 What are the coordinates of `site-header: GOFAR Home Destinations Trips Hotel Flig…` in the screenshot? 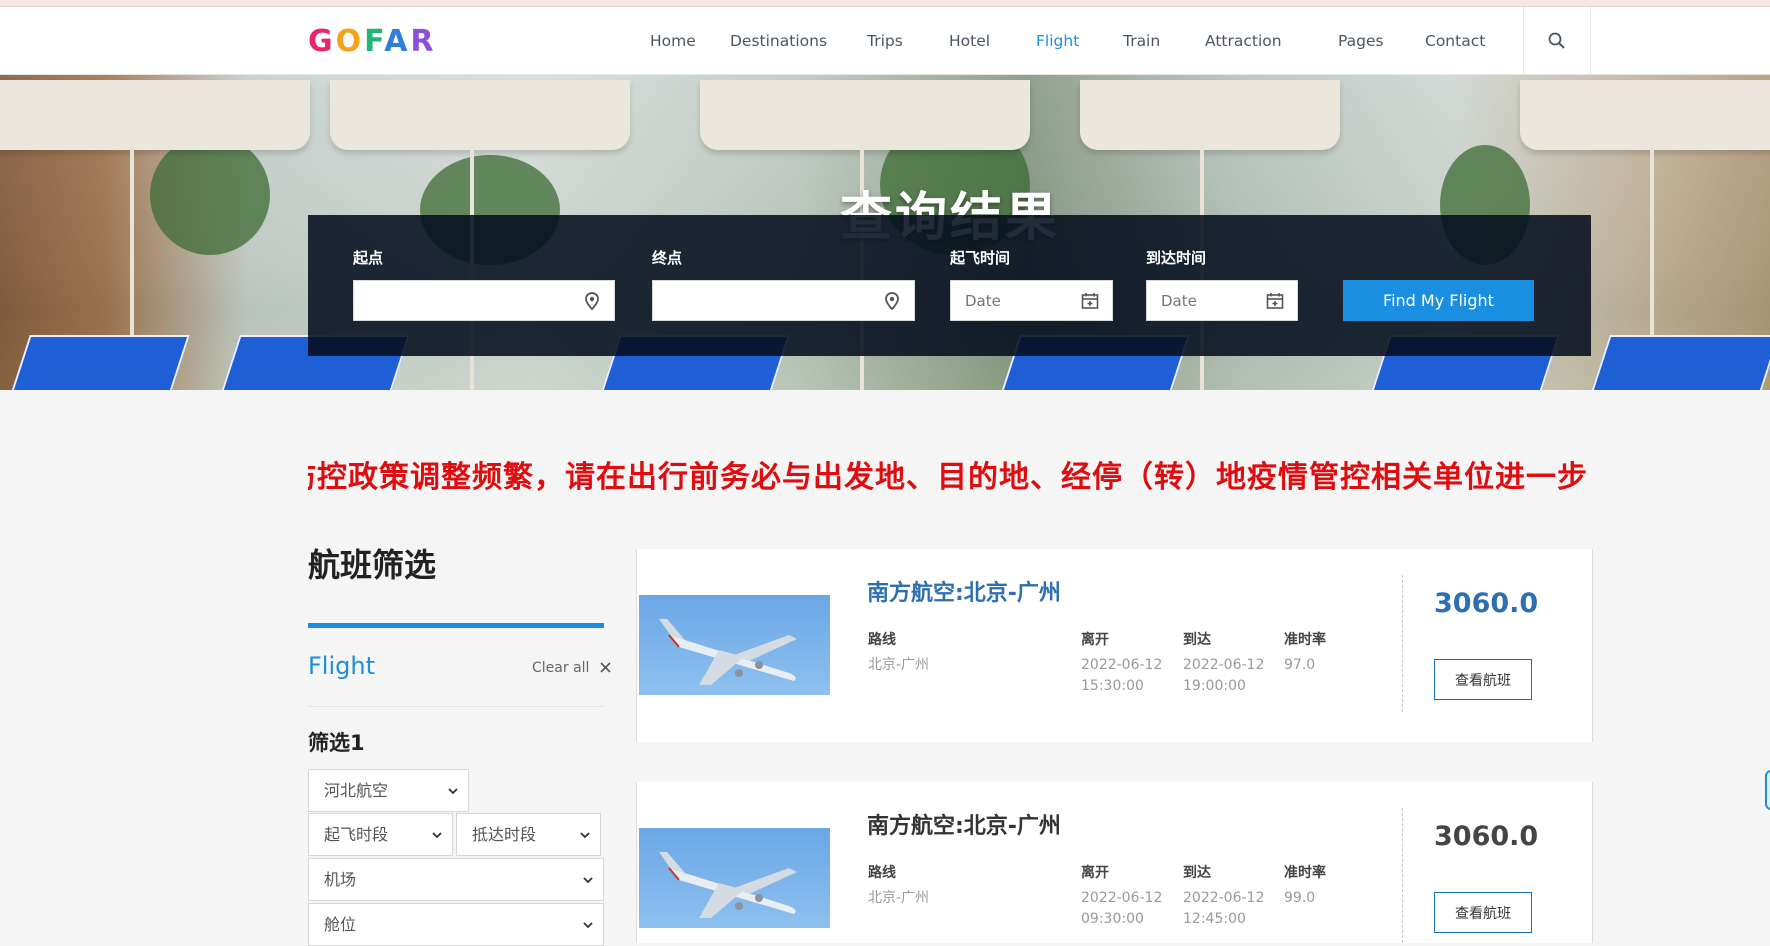 It's located at (885, 41).